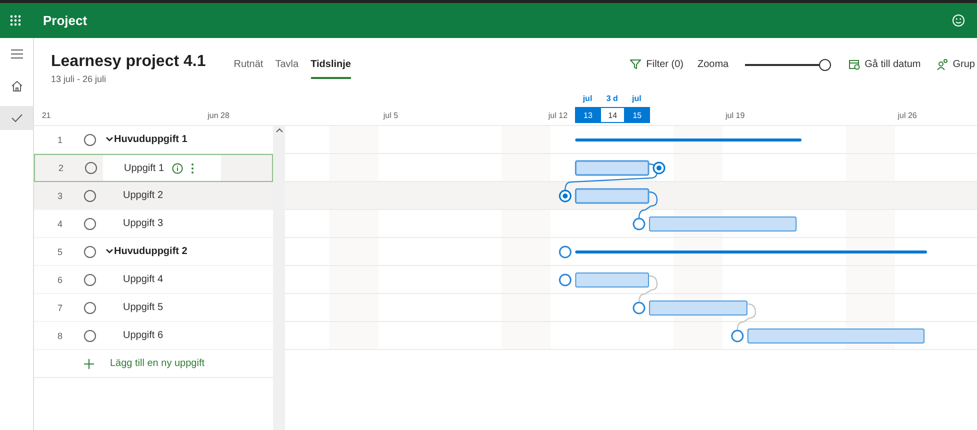  I want to click on go-to-date-button: Gå till datum, so click(884, 64).